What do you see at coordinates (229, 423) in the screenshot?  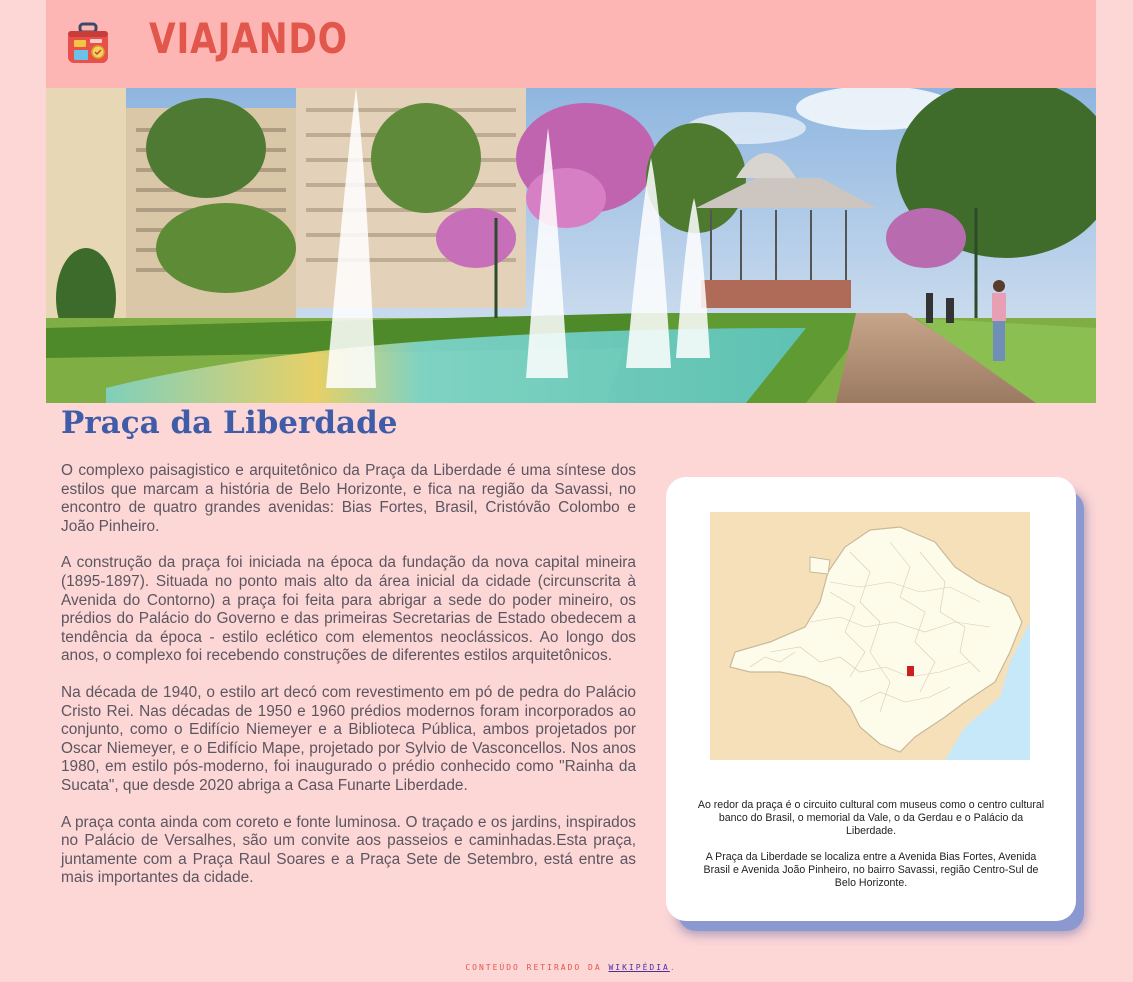 I see `page-title: Praça da Liberdade` at bounding box center [229, 423].